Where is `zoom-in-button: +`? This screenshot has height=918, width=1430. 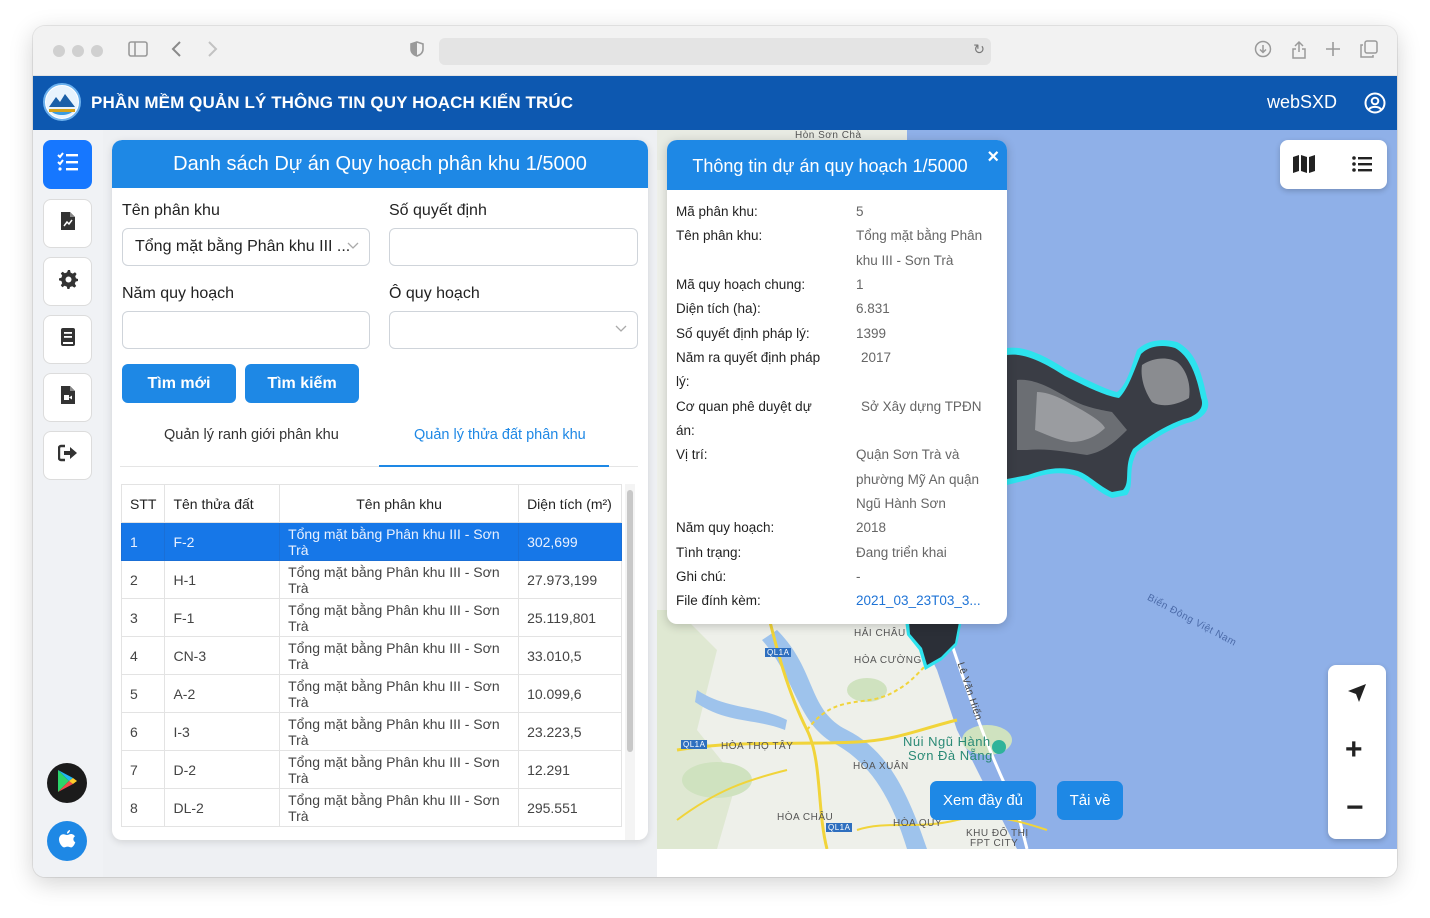 zoom-in-button: + is located at coordinates (1354, 750).